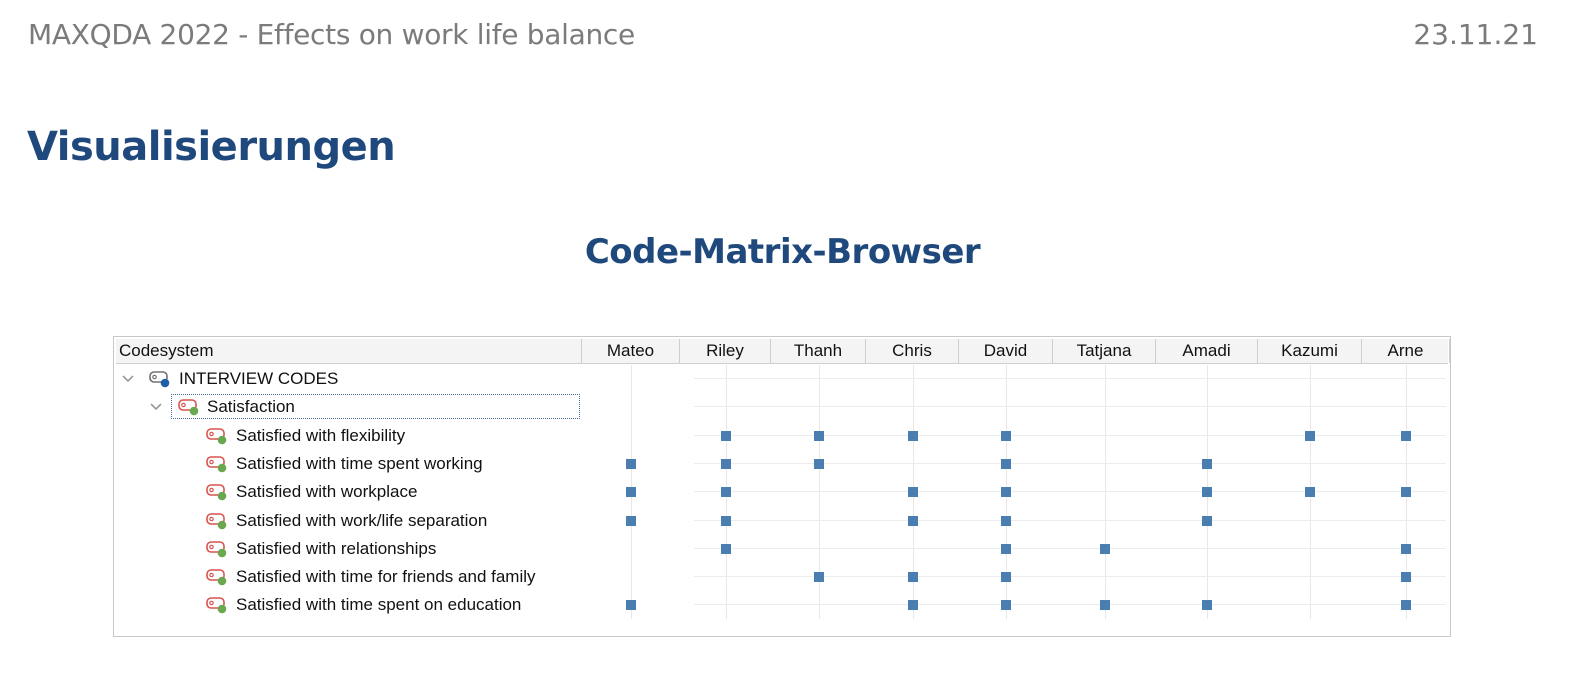 This screenshot has width=1590, height=682. What do you see at coordinates (1006, 351) in the screenshot?
I see `column-header-david: David` at bounding box center [1006, 351].